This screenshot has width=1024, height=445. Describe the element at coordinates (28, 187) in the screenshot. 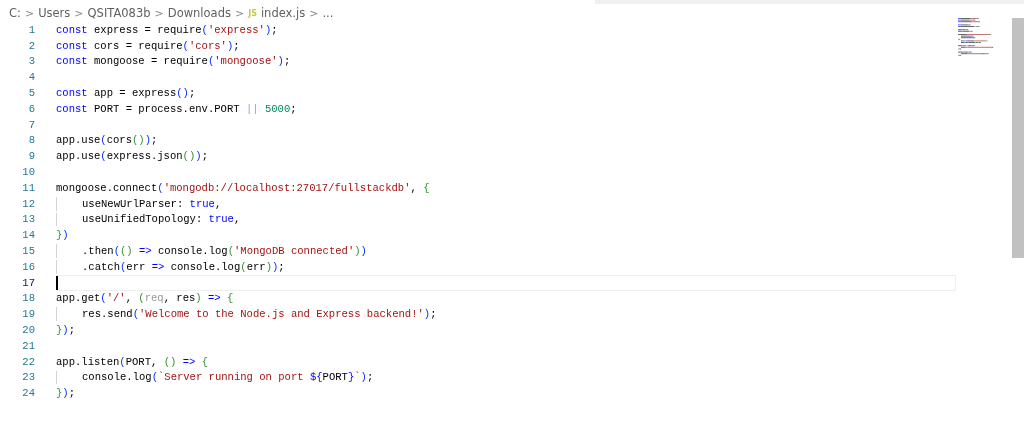

I see `line-number: 11` at that location.